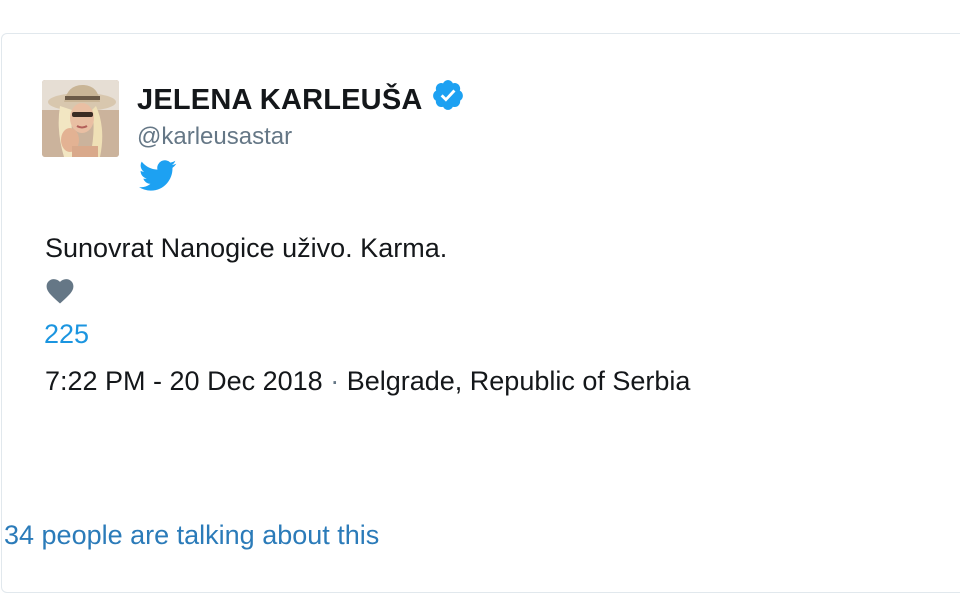 This screenshot has height=593, width=960. Describe the element at coordinates (184, 381) in the screenshot. I see `tweet-timestamp: 7:22 PM - 20 Dec 2018` at that location.